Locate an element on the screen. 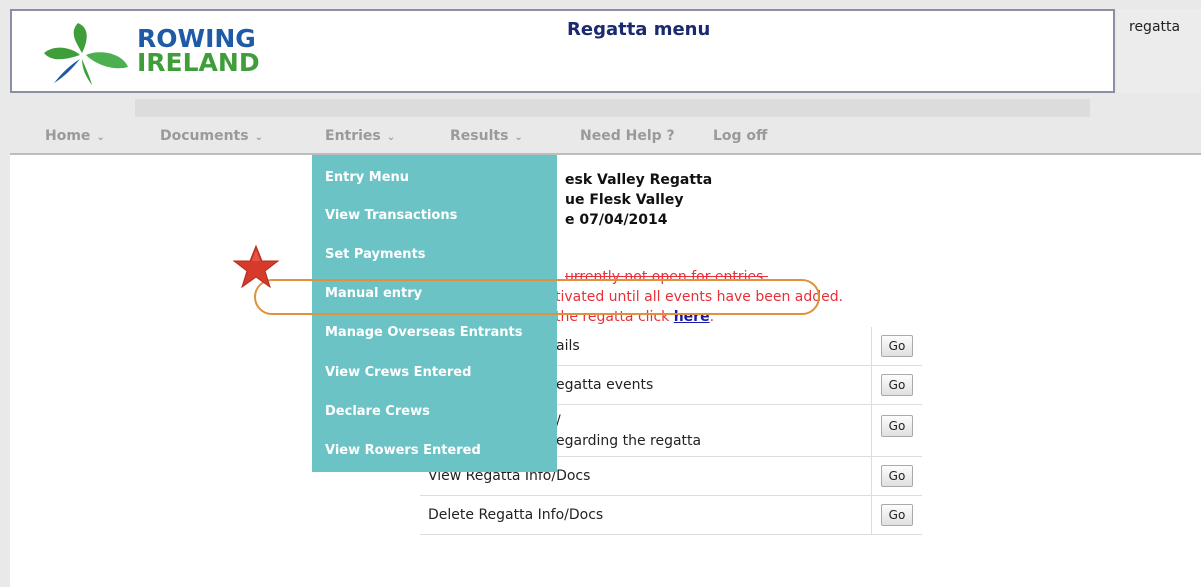 This screenshot has height=587, width=1201. nav-results-label: Results is located at coordinates (479, 136).